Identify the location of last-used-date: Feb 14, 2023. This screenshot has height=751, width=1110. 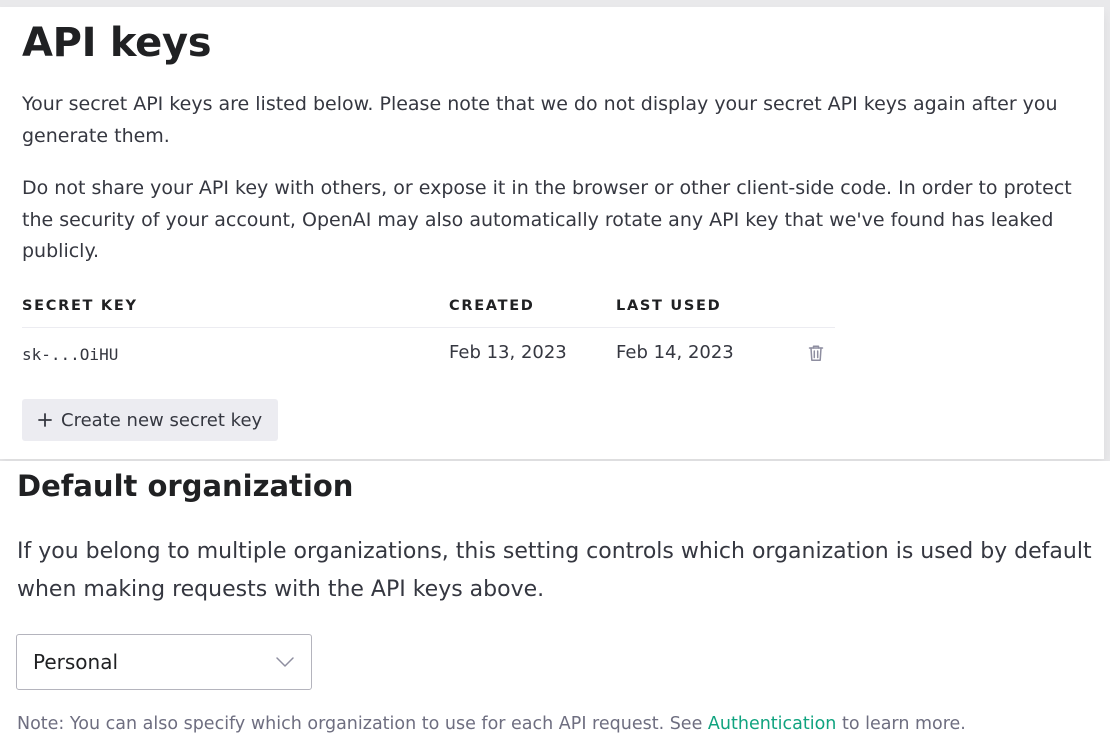
(675, 353).